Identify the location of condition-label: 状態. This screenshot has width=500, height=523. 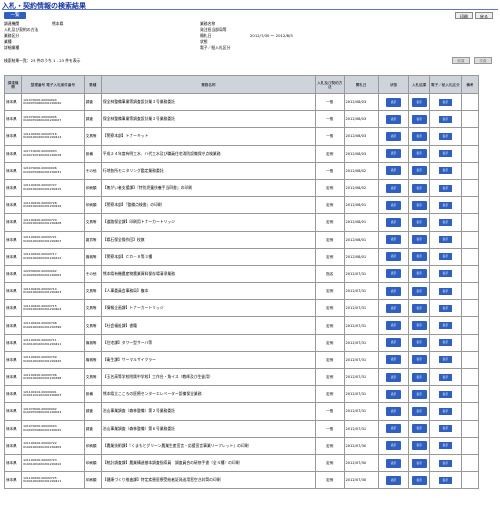
(204, 41).